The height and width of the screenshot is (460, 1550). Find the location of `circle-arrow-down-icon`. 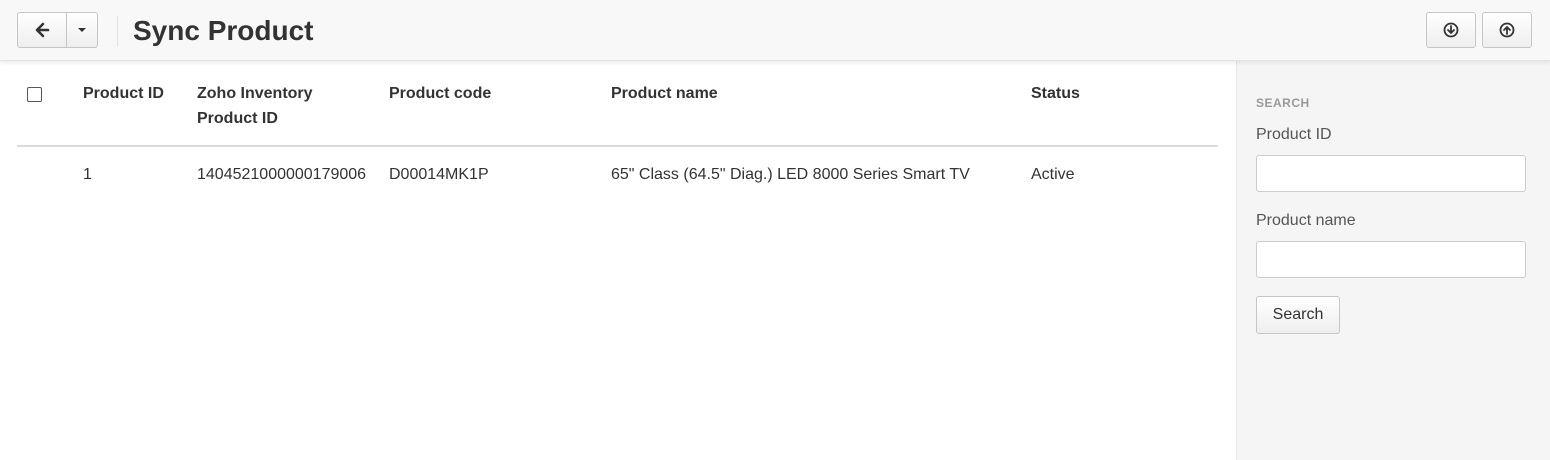

circle-arrow-down-icon is located at coordinates (1451, 30).